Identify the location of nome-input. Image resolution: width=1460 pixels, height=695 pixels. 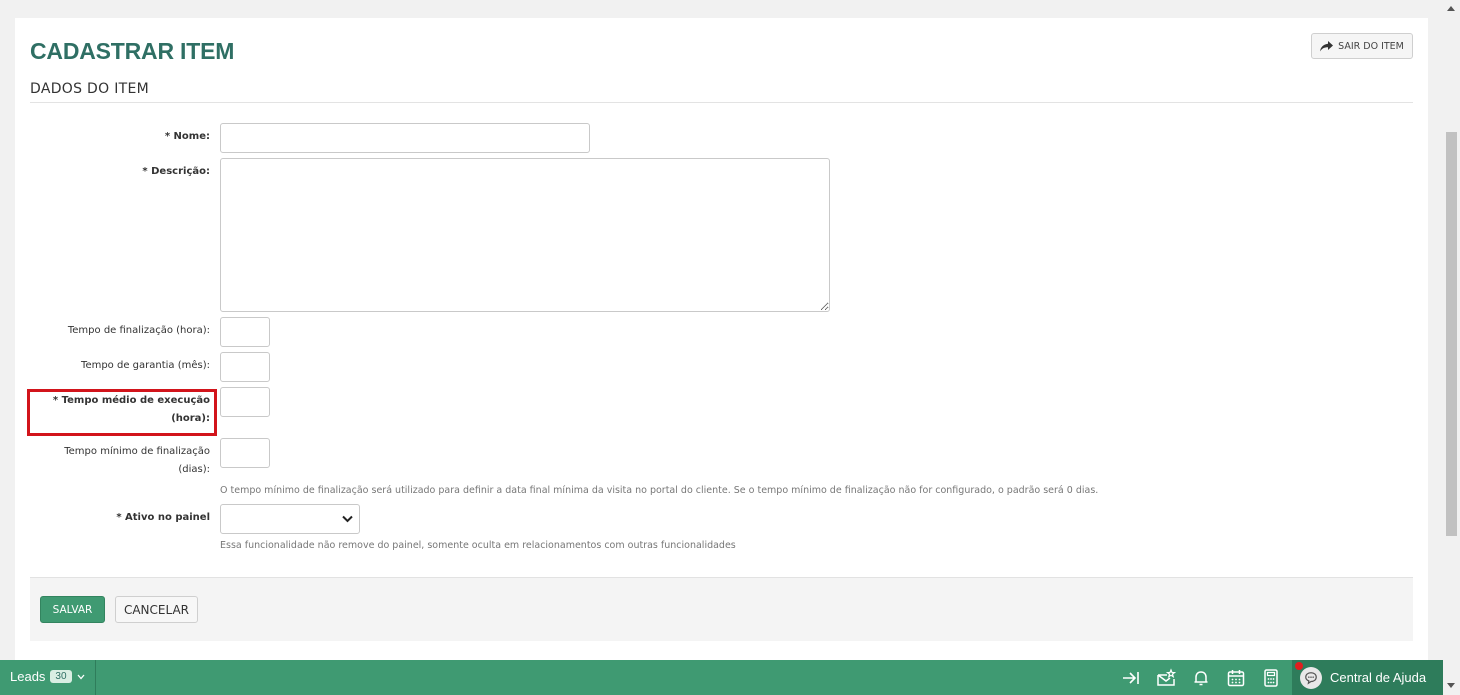
(405, 138).